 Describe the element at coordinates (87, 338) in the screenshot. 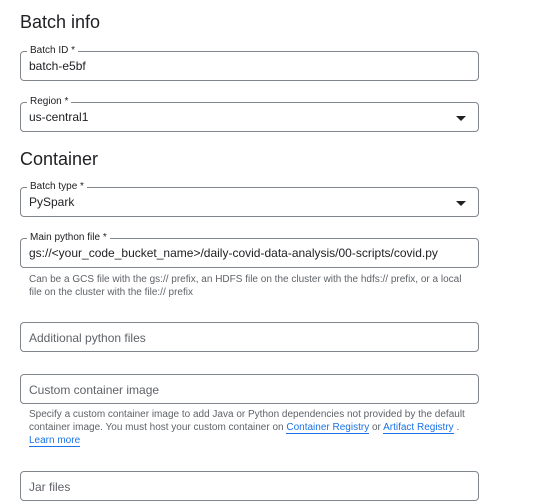

I see `additional-python-files-placeholder: Additional python files` at that location.